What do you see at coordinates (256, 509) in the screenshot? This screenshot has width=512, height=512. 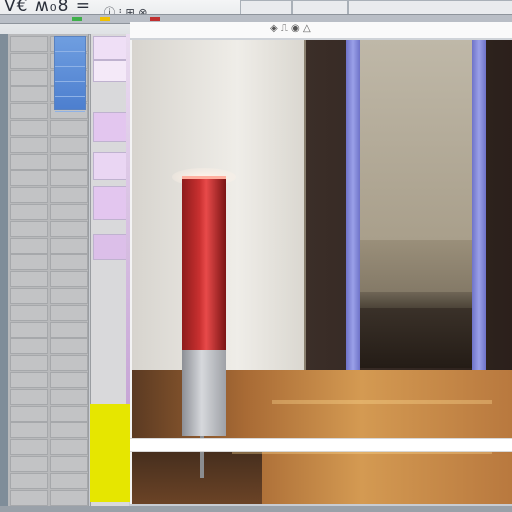 I see `bottom-status-bar` at bounding box center [256, 509].